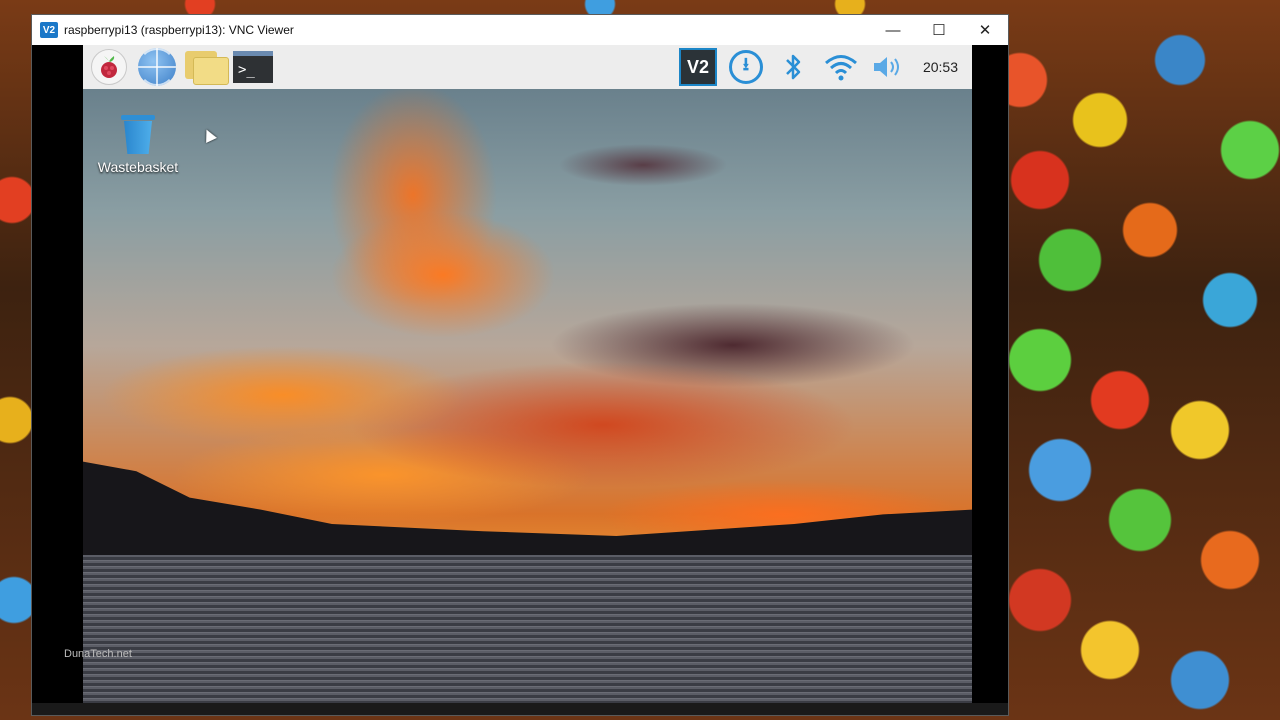 The width and height of the screenshot is (1280, 720). I want to click on globe-icon, so click(157, 67).